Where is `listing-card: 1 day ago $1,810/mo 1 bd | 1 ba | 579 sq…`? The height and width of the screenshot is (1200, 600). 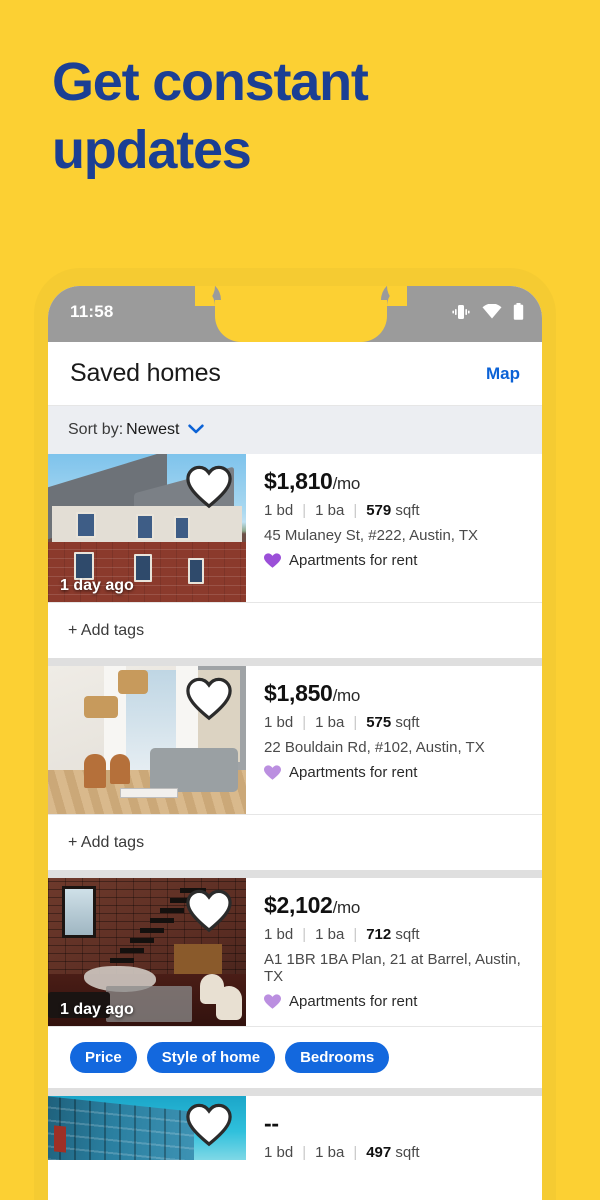
listing-card: 1 day ago $1,810/mo 1 bd | 1 ba | 579 sq… is located at coordinates (295, 556).